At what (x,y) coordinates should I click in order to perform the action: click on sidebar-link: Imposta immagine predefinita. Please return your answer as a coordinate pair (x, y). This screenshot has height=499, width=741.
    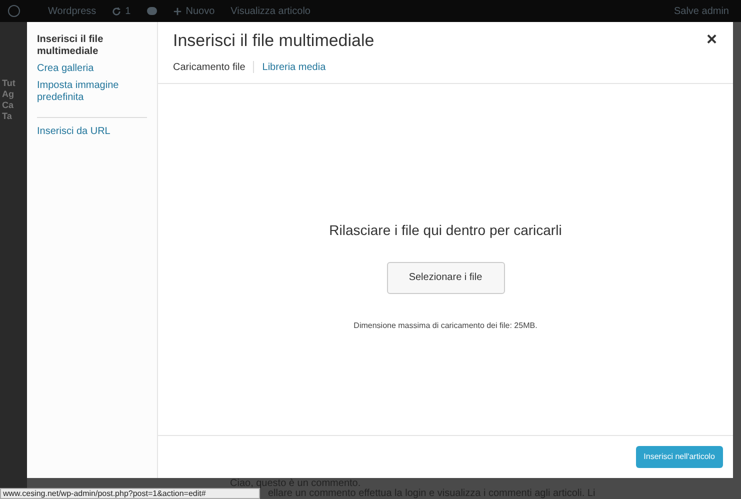
    Looking at the image, I should click on (92, 92).